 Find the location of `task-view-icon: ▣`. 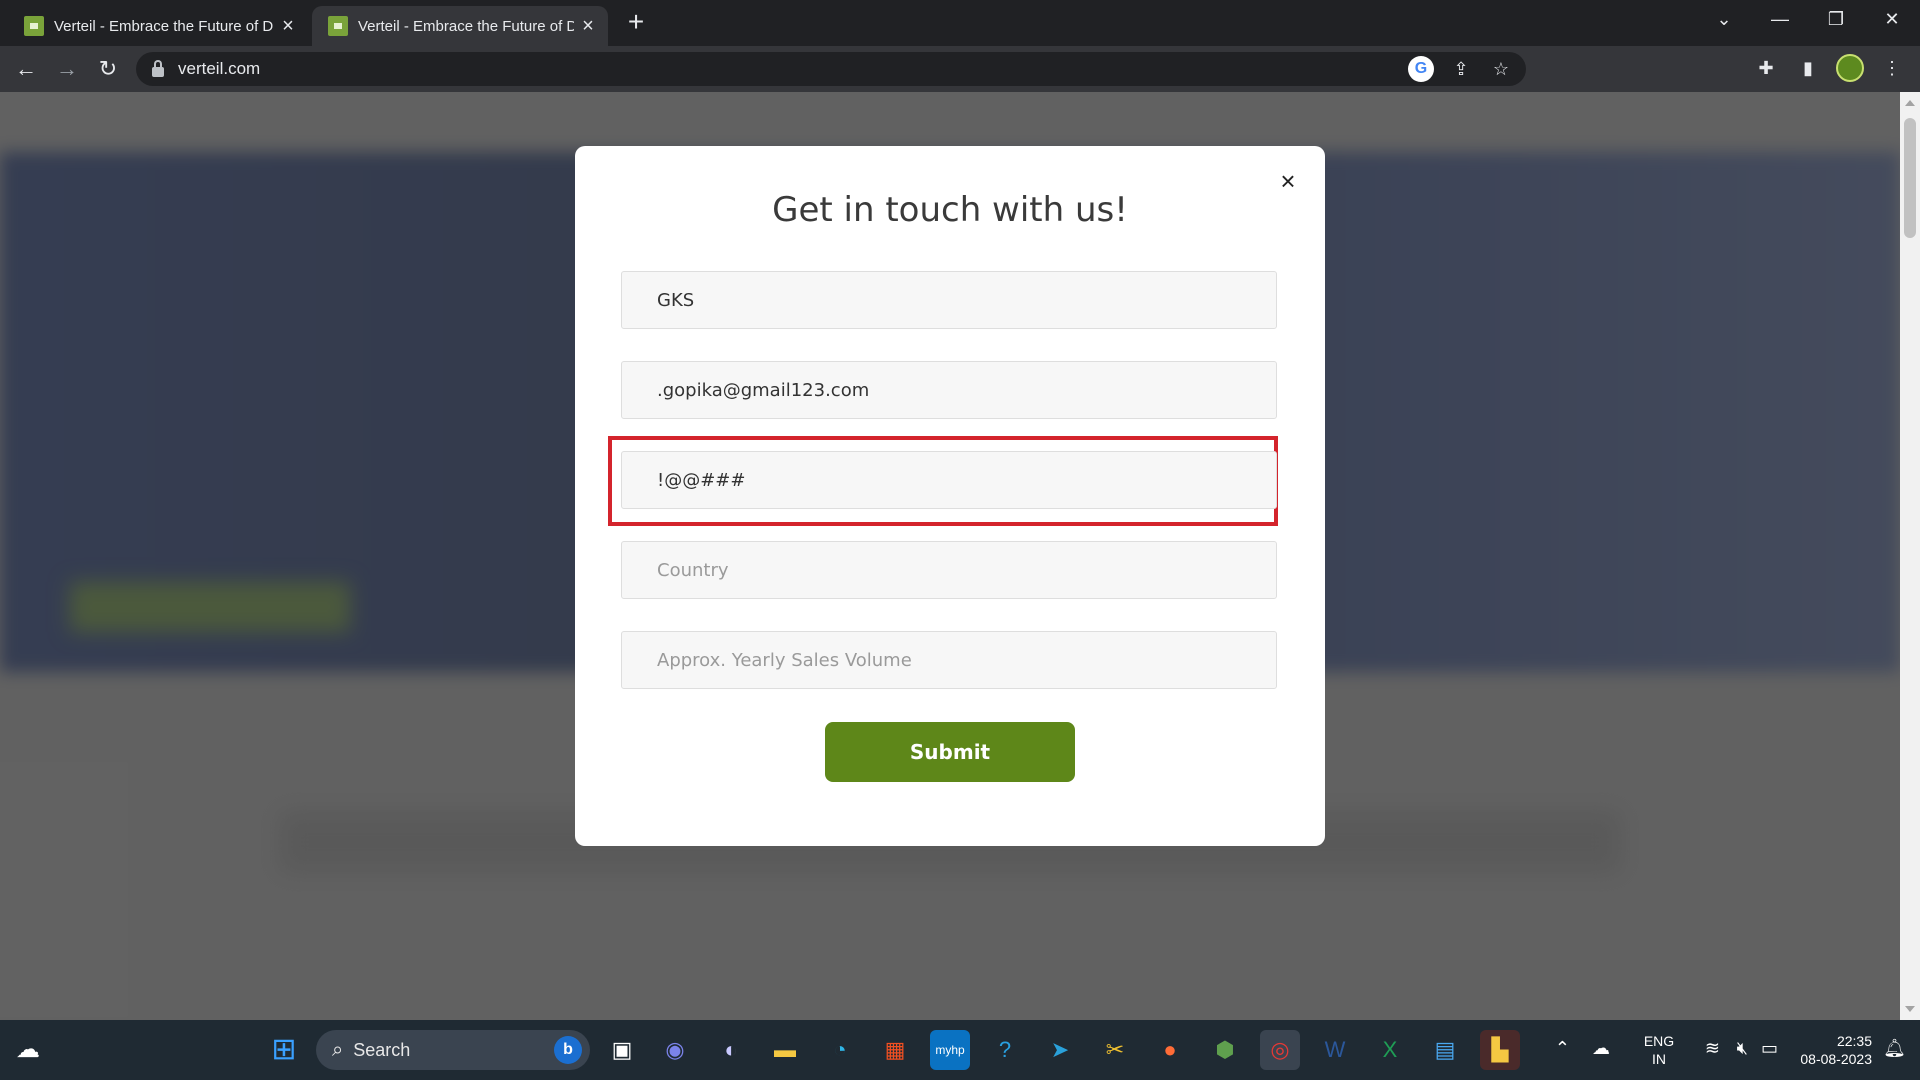

task-view-icon: ▣ is located at coordinates (622, 1050).